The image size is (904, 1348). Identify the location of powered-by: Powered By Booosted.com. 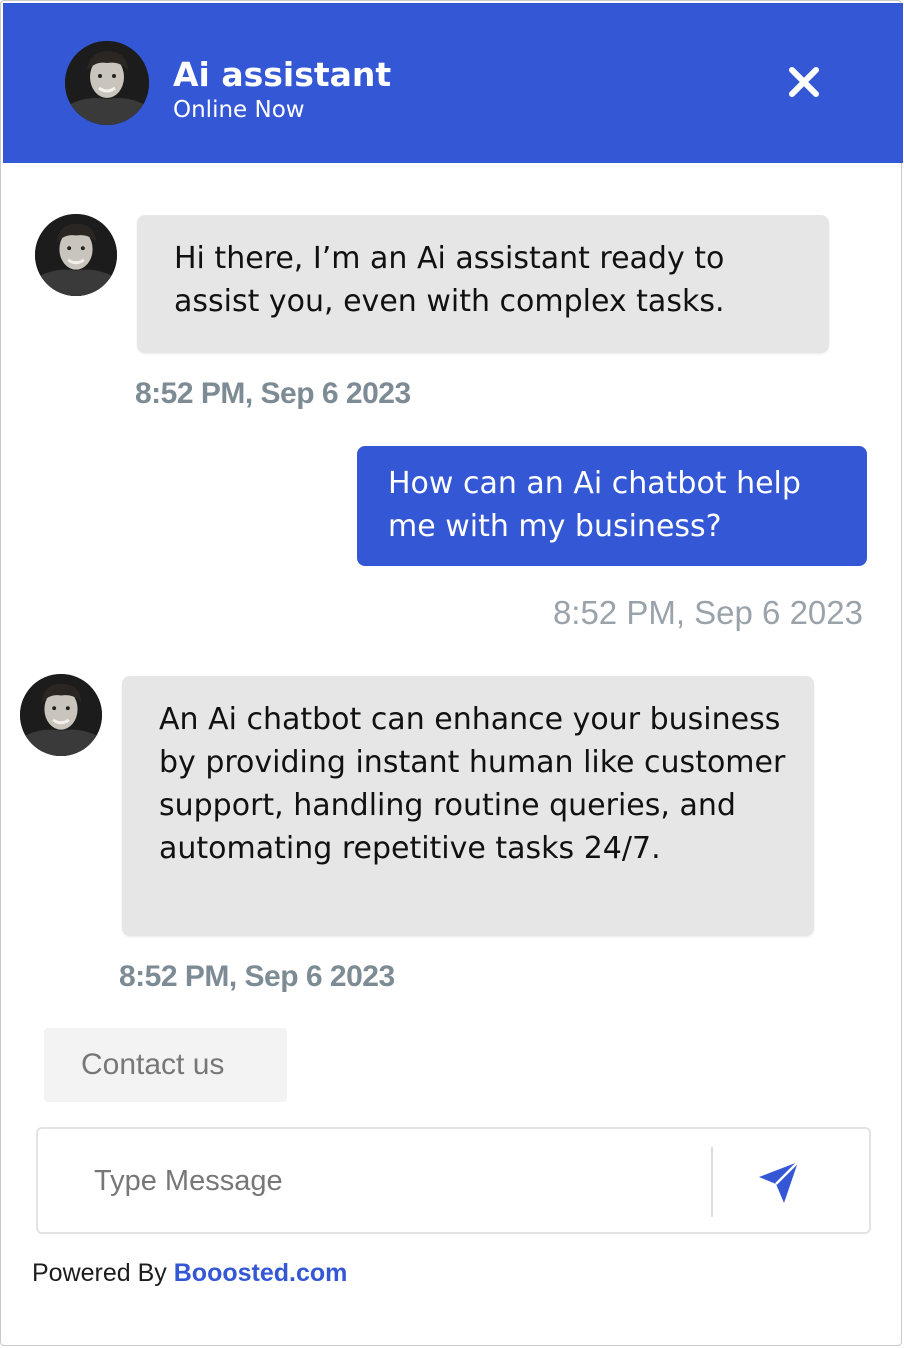
(189, 1273).